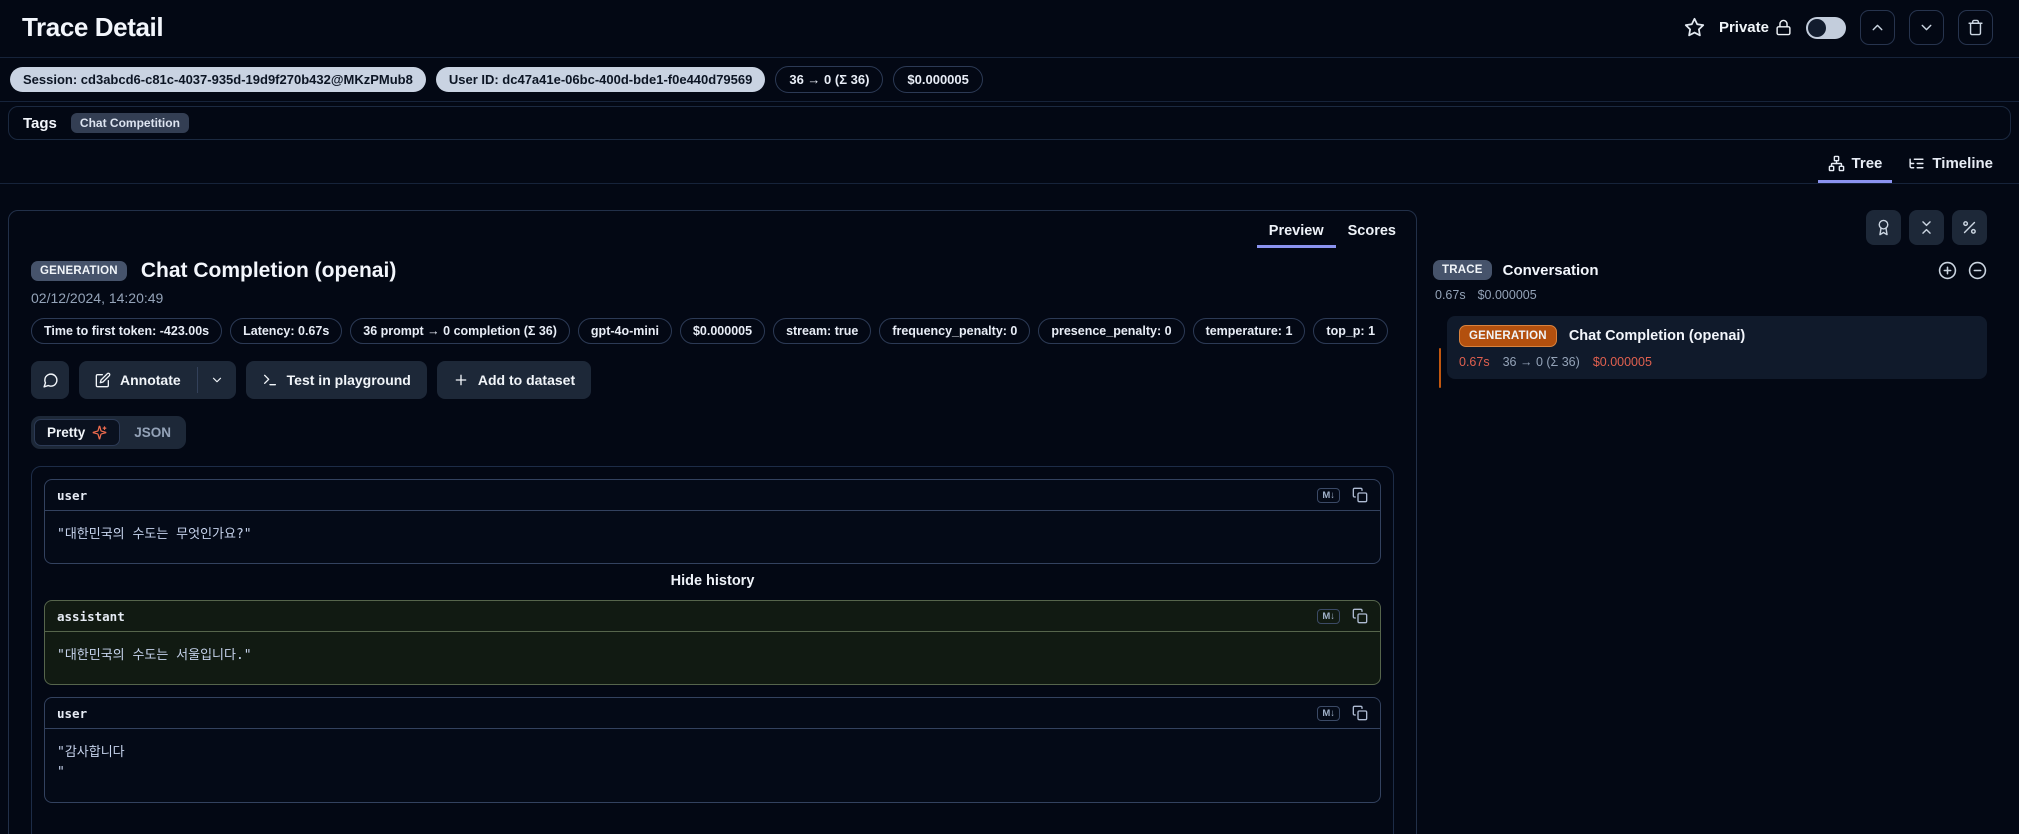  What do you see at coordinates (712, 643) in the screenshot?
I see `message-assistant: assistant M↓ "대한민국의 수도는 서울입니다."` at bounding box center [712, 643].